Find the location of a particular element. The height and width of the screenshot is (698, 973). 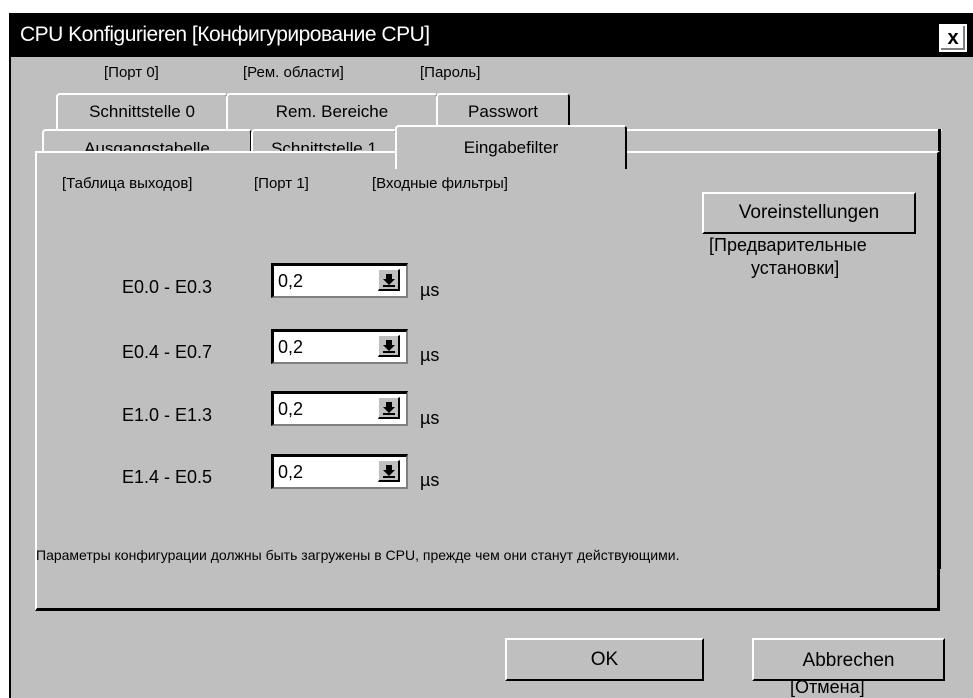

cancel-button: Abbrechen is located at coordinates (848, 659).